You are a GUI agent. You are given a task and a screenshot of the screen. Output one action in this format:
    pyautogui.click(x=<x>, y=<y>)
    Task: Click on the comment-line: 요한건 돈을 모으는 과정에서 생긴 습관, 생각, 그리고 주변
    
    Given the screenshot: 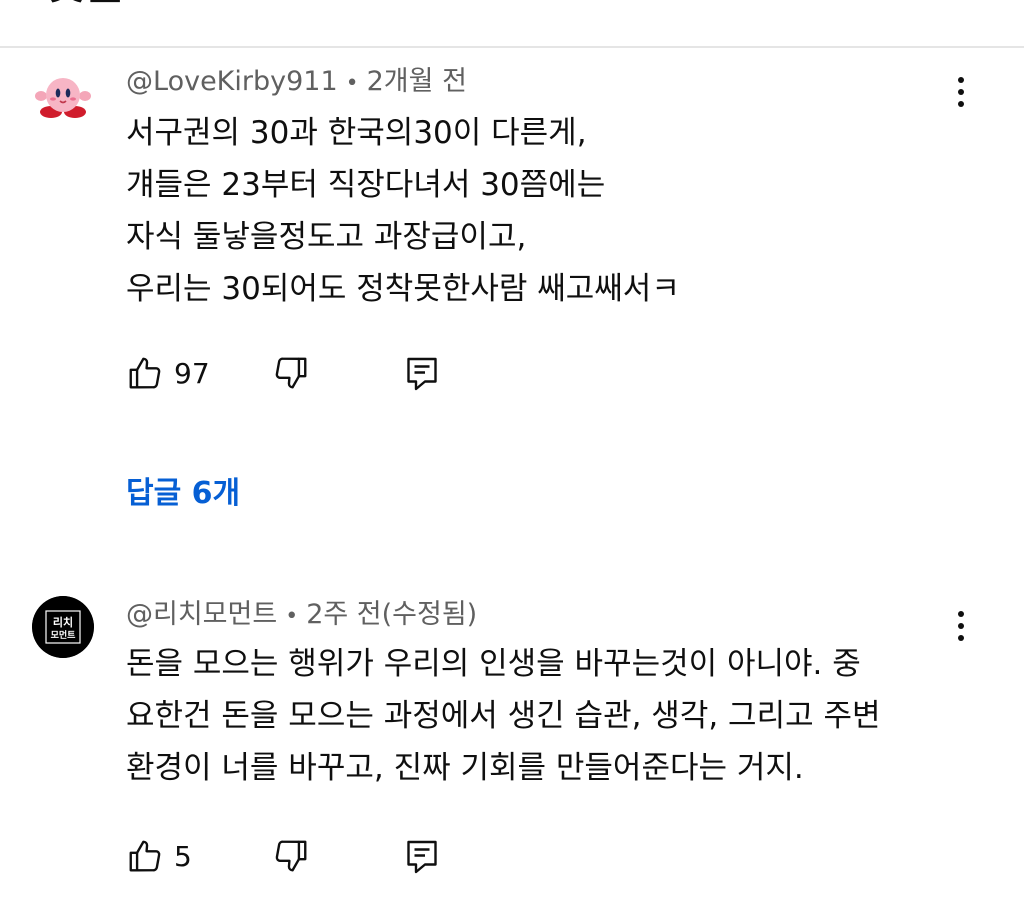 What is the action you would take?
    pyautogui.click(x=503, y=716)
    